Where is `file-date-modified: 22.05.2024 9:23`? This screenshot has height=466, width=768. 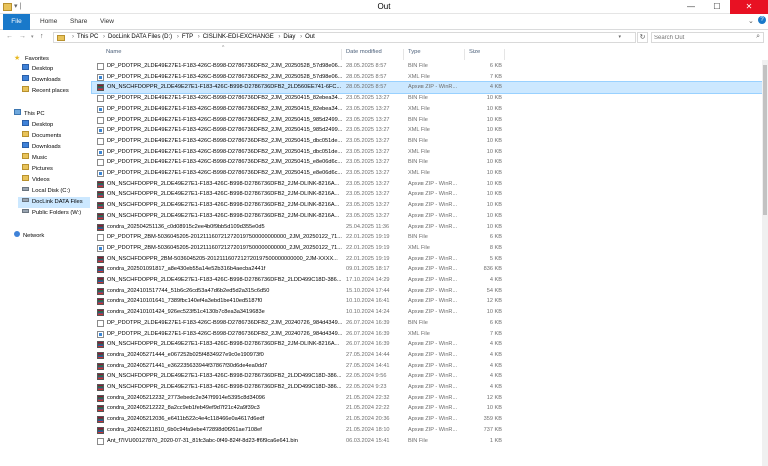 file-date-modified: 22.05.2024 9:23 is located at coordinates (366, 387).